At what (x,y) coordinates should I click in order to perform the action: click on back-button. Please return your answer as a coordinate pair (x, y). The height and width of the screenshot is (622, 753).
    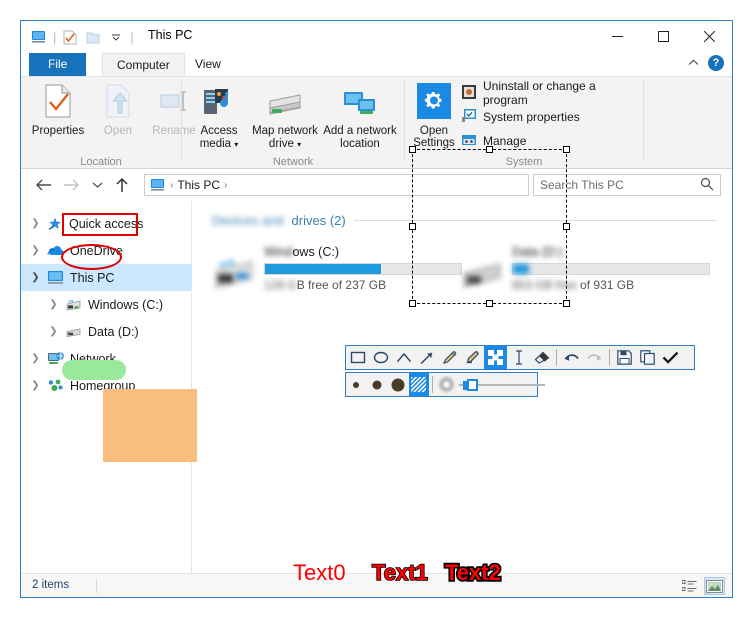
    Looking at the image, I should click on (43, 185).